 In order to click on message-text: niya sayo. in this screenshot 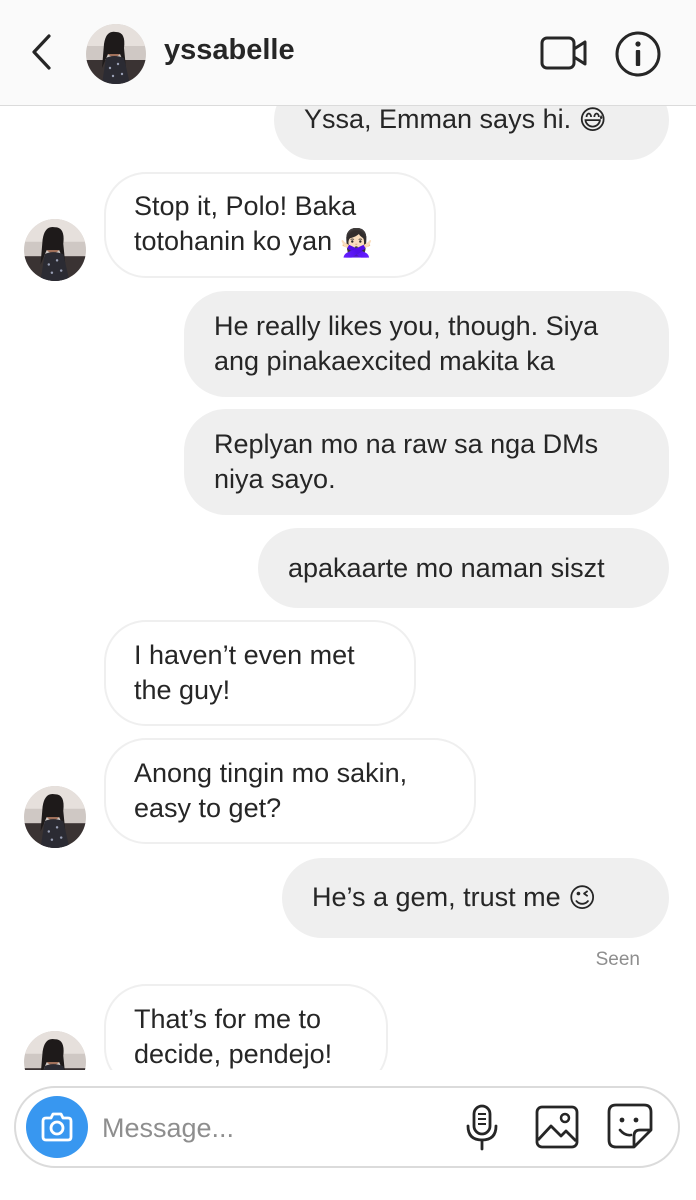, I will do `click(275, 479)`.